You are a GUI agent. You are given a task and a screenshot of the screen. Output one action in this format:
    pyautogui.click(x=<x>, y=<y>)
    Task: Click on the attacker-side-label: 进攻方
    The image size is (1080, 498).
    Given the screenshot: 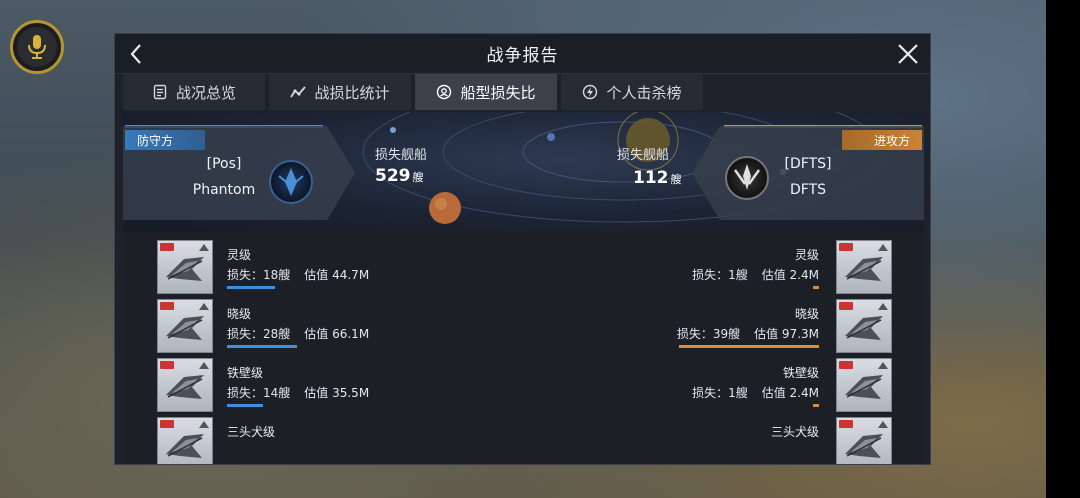 What is the action you would take?
    pyautogui.click(x=882, y=140)
    